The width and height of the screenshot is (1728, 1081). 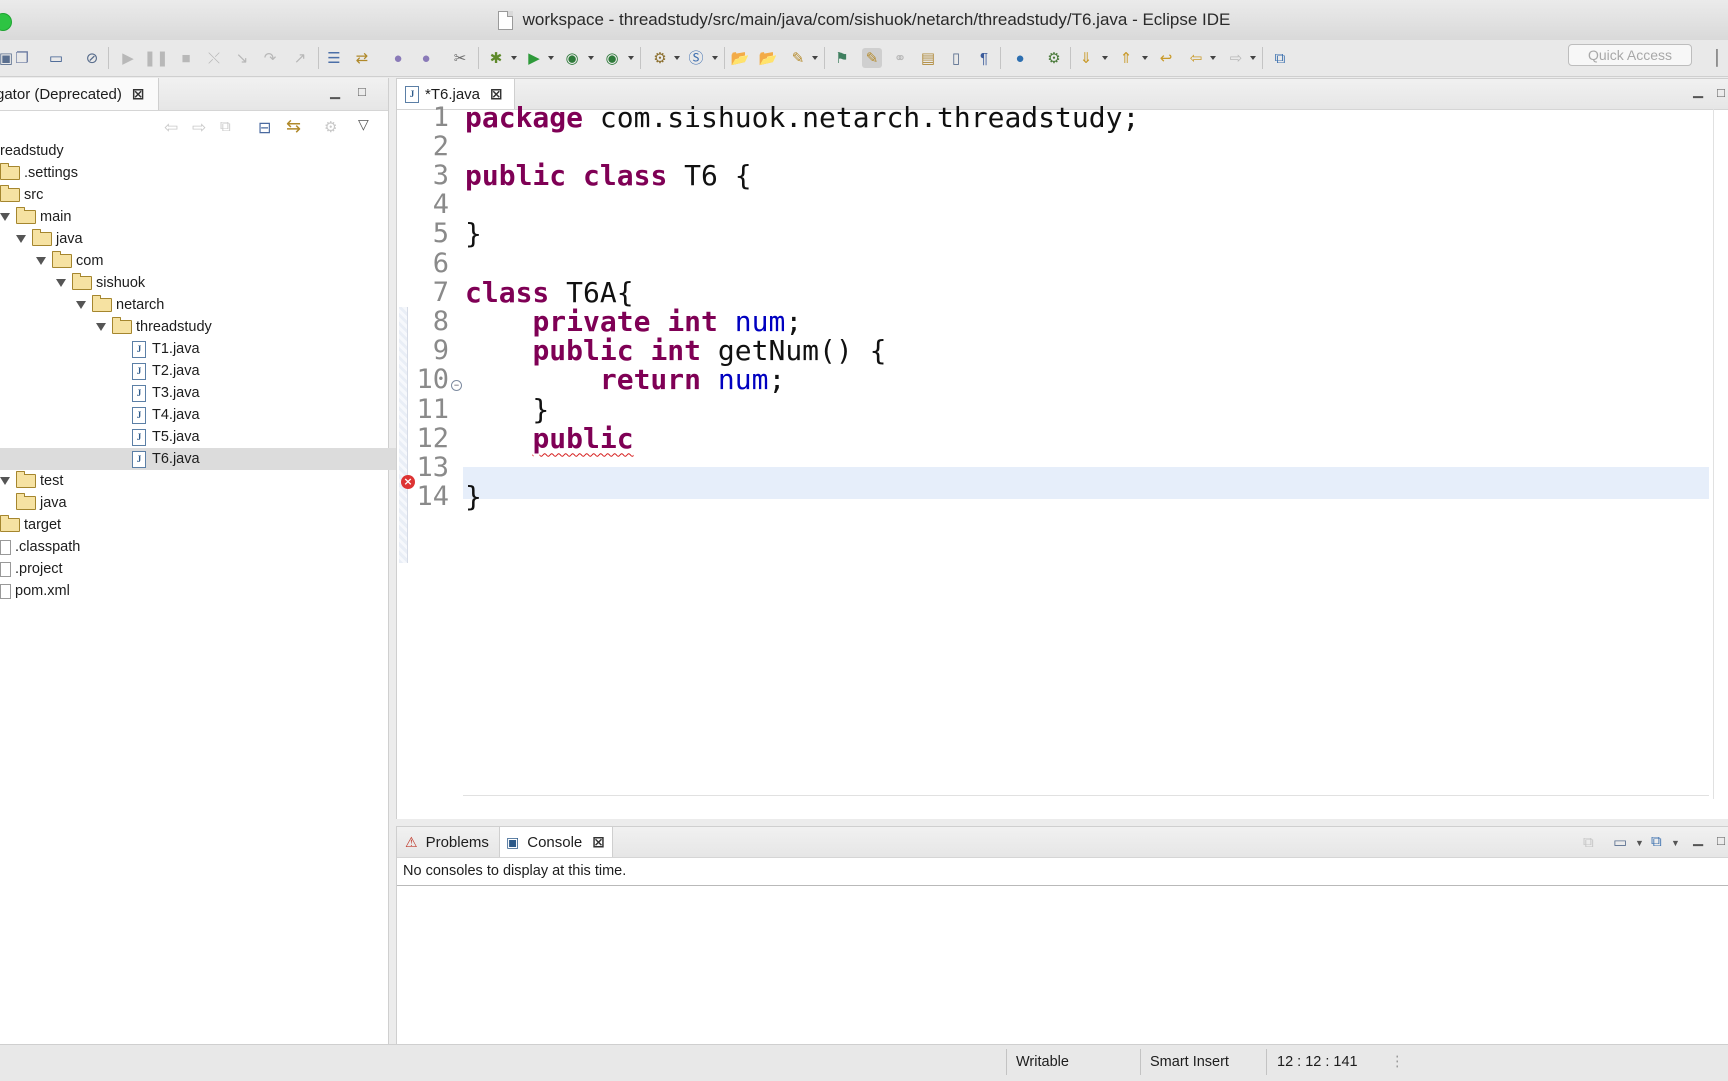 I want to click on suspend-icon: ❚❚, so click(x=155, y=58).